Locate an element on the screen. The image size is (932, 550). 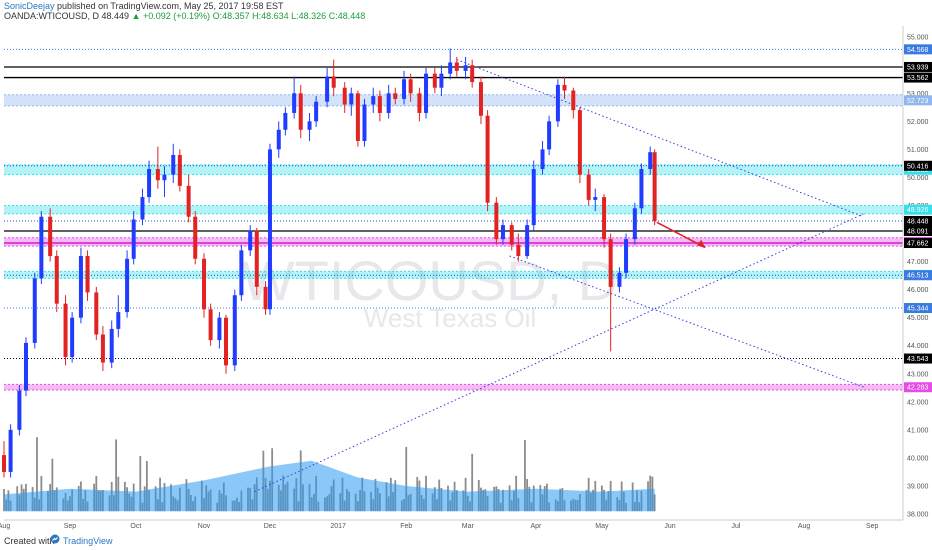
x-tick-label: Feb is located at coordinates (406, 526).